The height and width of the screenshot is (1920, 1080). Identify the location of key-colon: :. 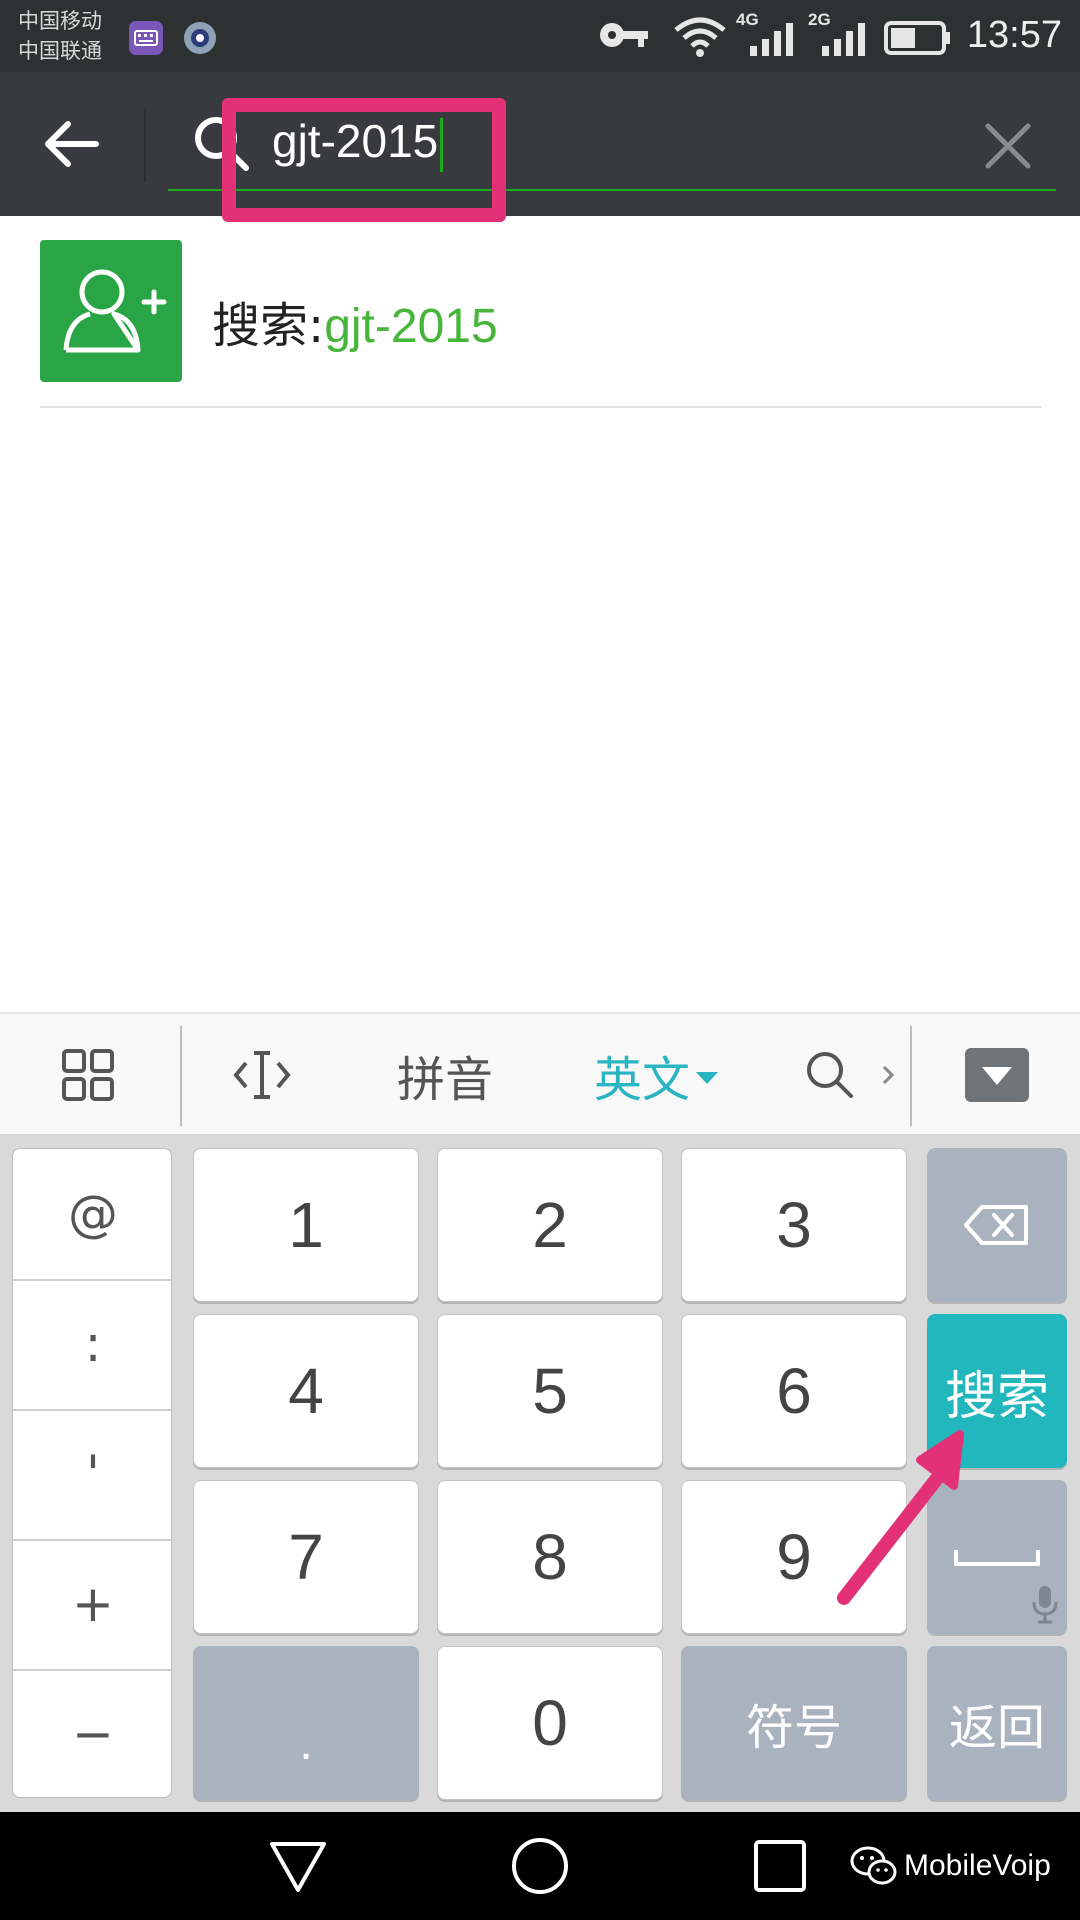
(92, 1344).